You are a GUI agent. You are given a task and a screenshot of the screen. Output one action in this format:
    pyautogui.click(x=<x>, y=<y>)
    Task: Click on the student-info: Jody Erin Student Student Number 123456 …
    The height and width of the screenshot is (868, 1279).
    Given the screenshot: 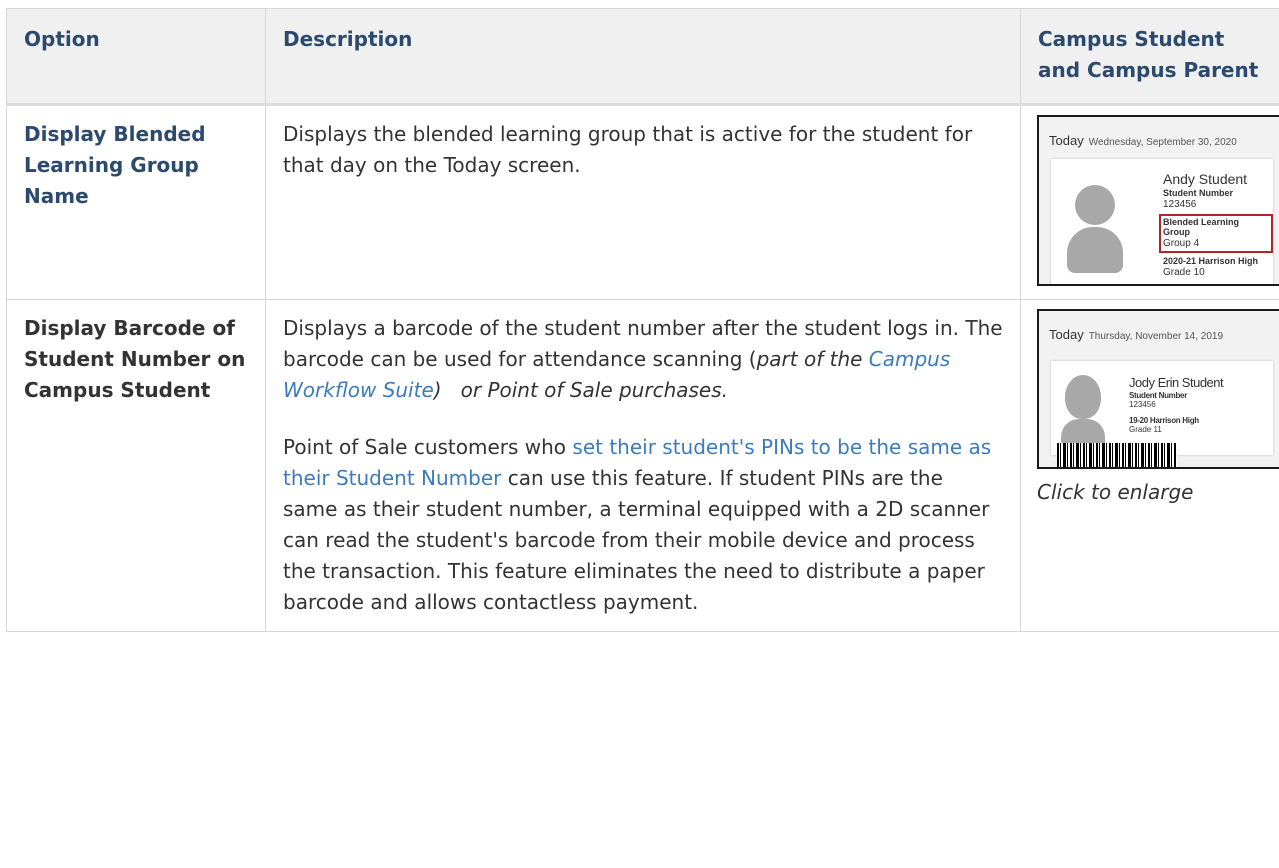 What is the action you would take?
    pyautogui.click(x=1176, y=405)
    